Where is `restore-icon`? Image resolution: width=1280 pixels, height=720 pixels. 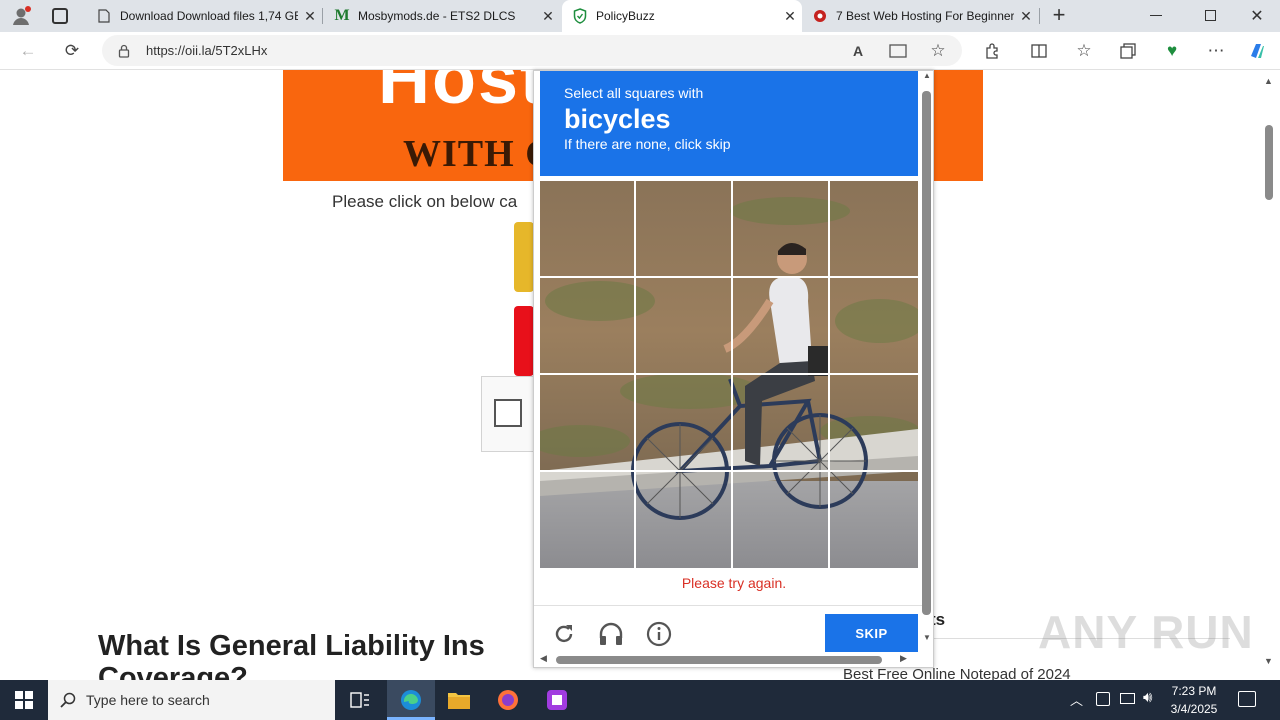 restore-icon is located at coordinates (1210, 15).